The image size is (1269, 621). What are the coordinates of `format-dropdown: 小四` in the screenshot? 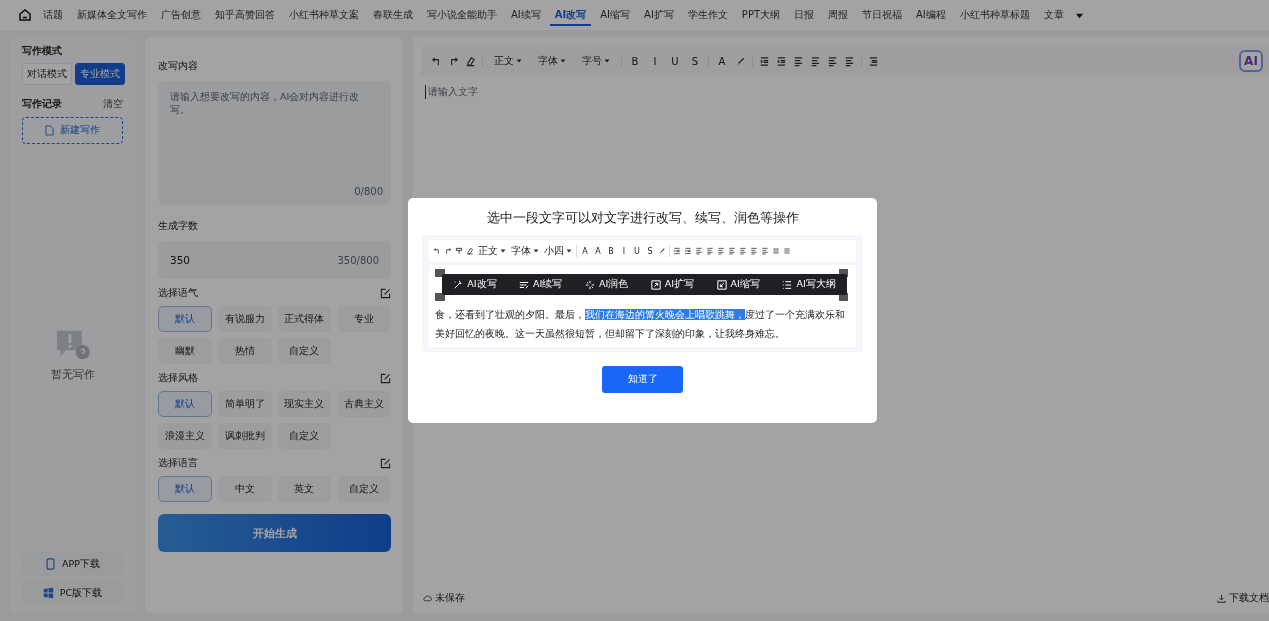 It's located at (558, 251).